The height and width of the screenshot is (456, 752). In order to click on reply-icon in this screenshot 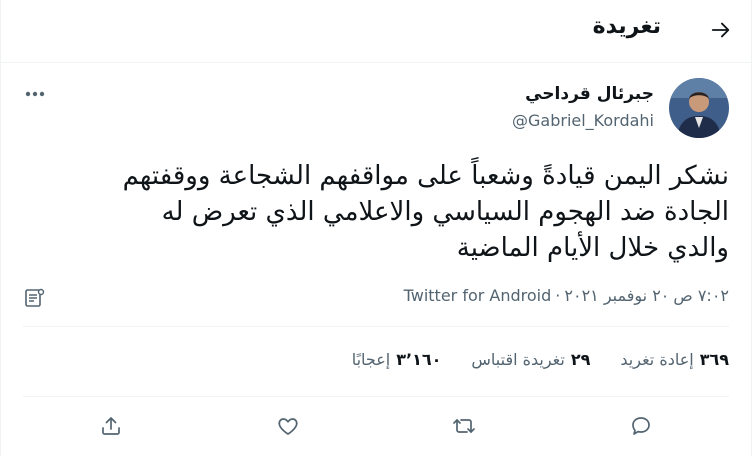, I will do `click(641, 426)`.